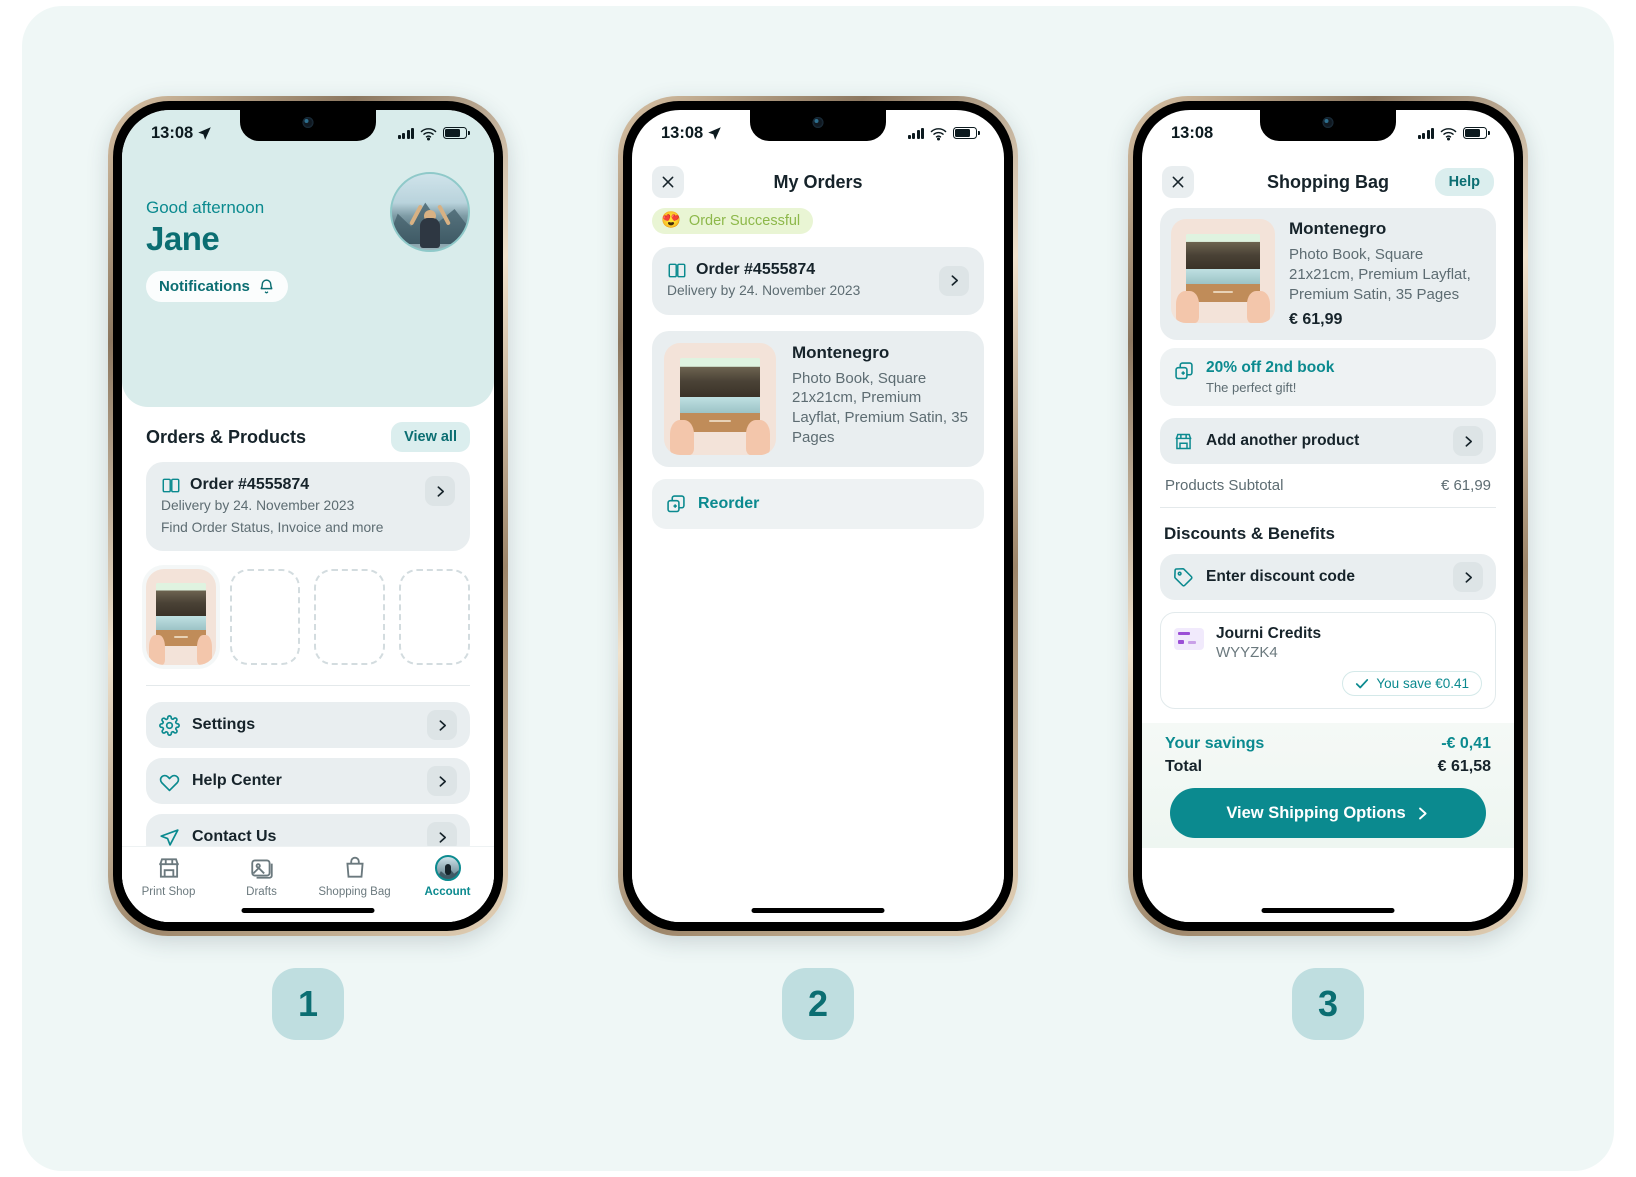 This screenshot has height=1177, width=1636. I want to click on tab-account: Account, so click(447, 876).